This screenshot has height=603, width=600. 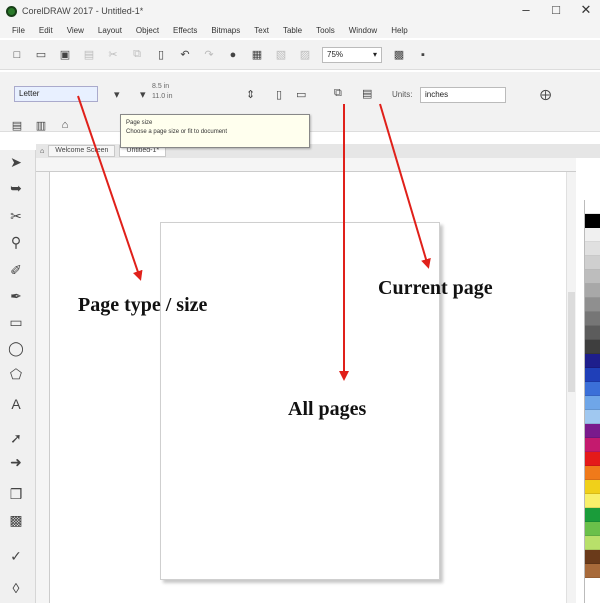 What do you see at coordinates (209, 55) in the screenshot?
I see `redo-icon: ↷` at bounding box center [209, 55].